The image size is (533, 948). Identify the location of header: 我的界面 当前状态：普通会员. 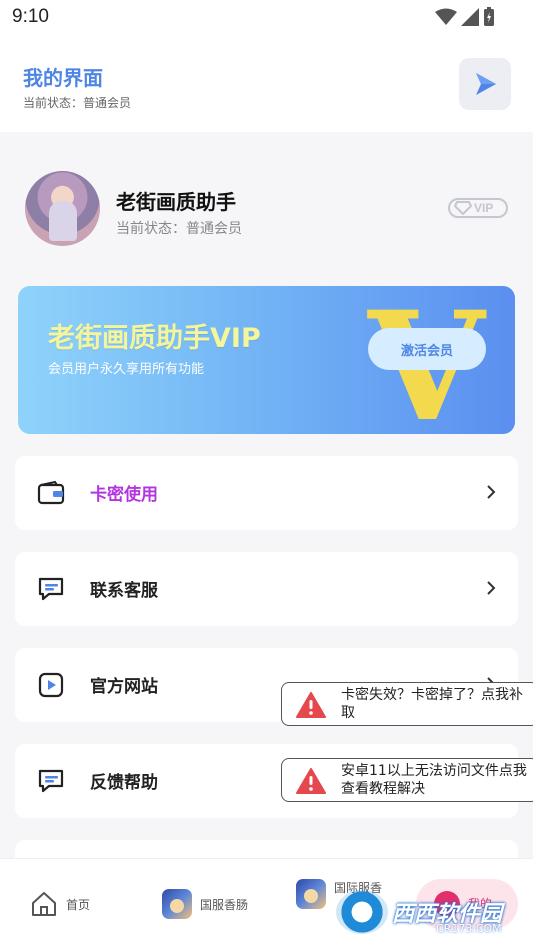
(266, 84).